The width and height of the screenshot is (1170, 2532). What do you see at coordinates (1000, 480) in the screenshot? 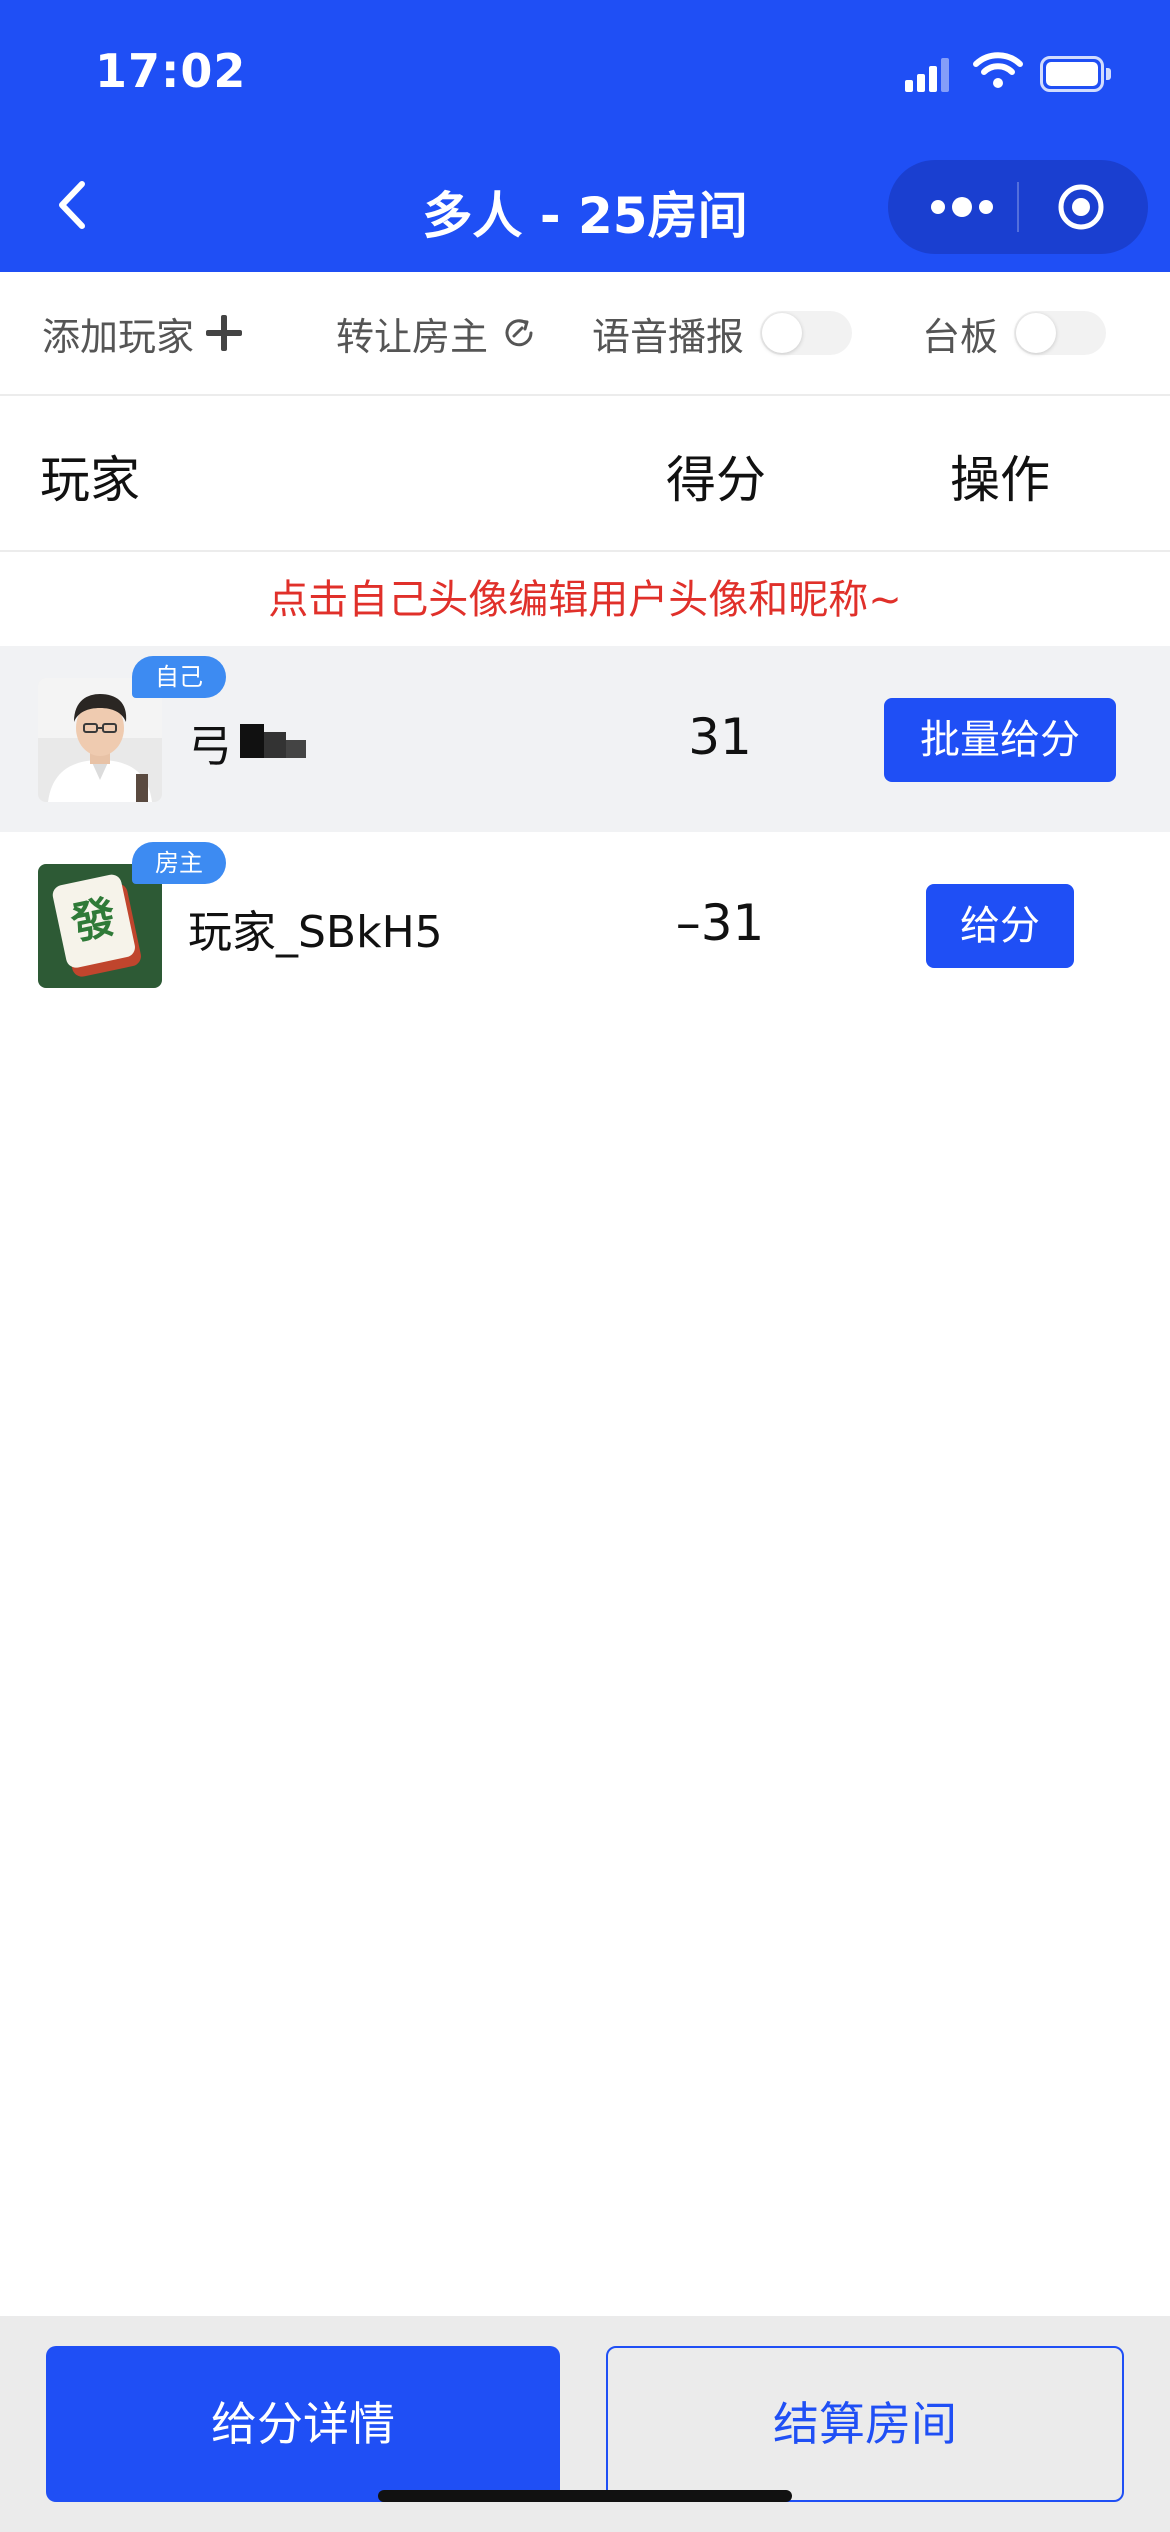
I see `column-action: 操作` at bounding box center [1000, 480].